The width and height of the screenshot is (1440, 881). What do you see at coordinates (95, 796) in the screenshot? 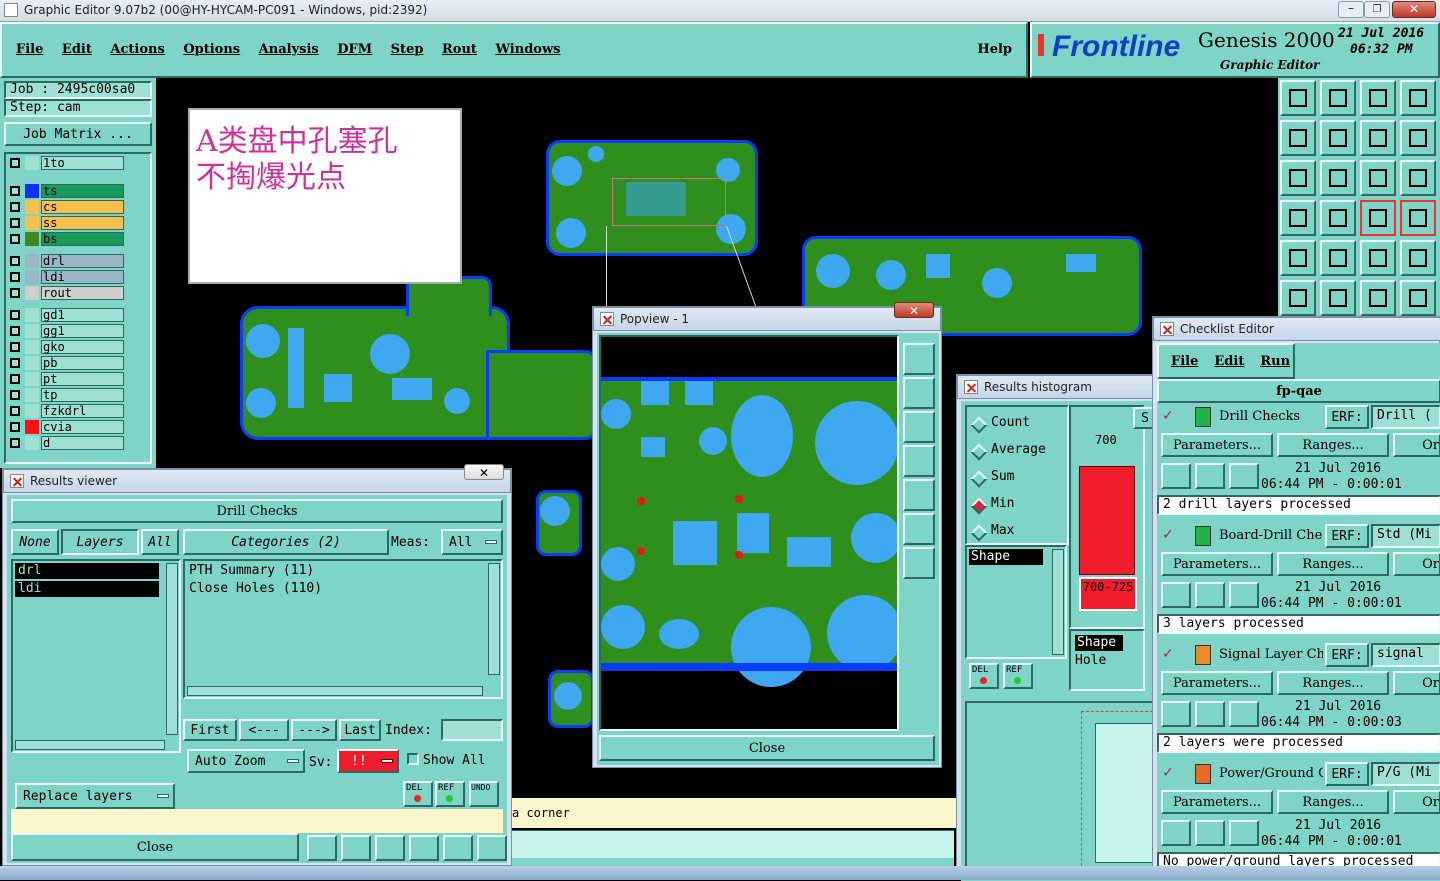
I see `replace-layers-select: Replace layers` at bounding box center [95, 796].